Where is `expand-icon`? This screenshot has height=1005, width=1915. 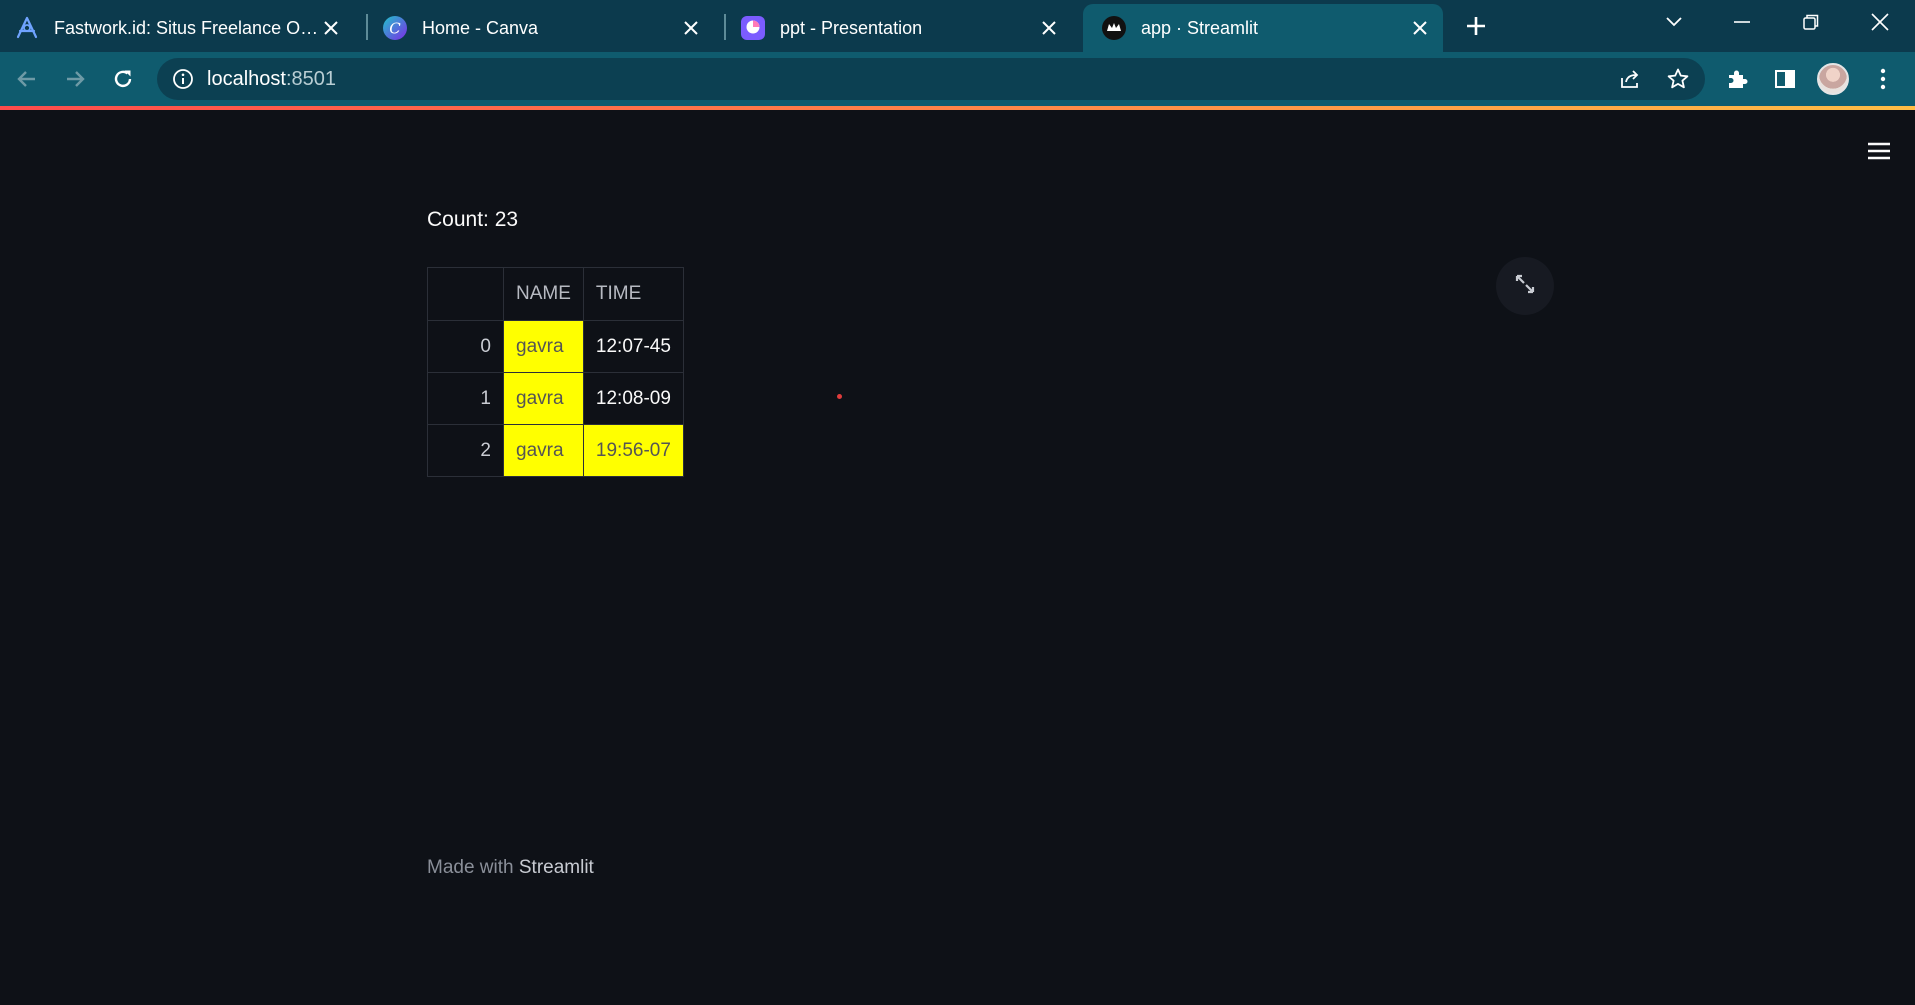 expand-icon is located at coordinates (1525, 286).